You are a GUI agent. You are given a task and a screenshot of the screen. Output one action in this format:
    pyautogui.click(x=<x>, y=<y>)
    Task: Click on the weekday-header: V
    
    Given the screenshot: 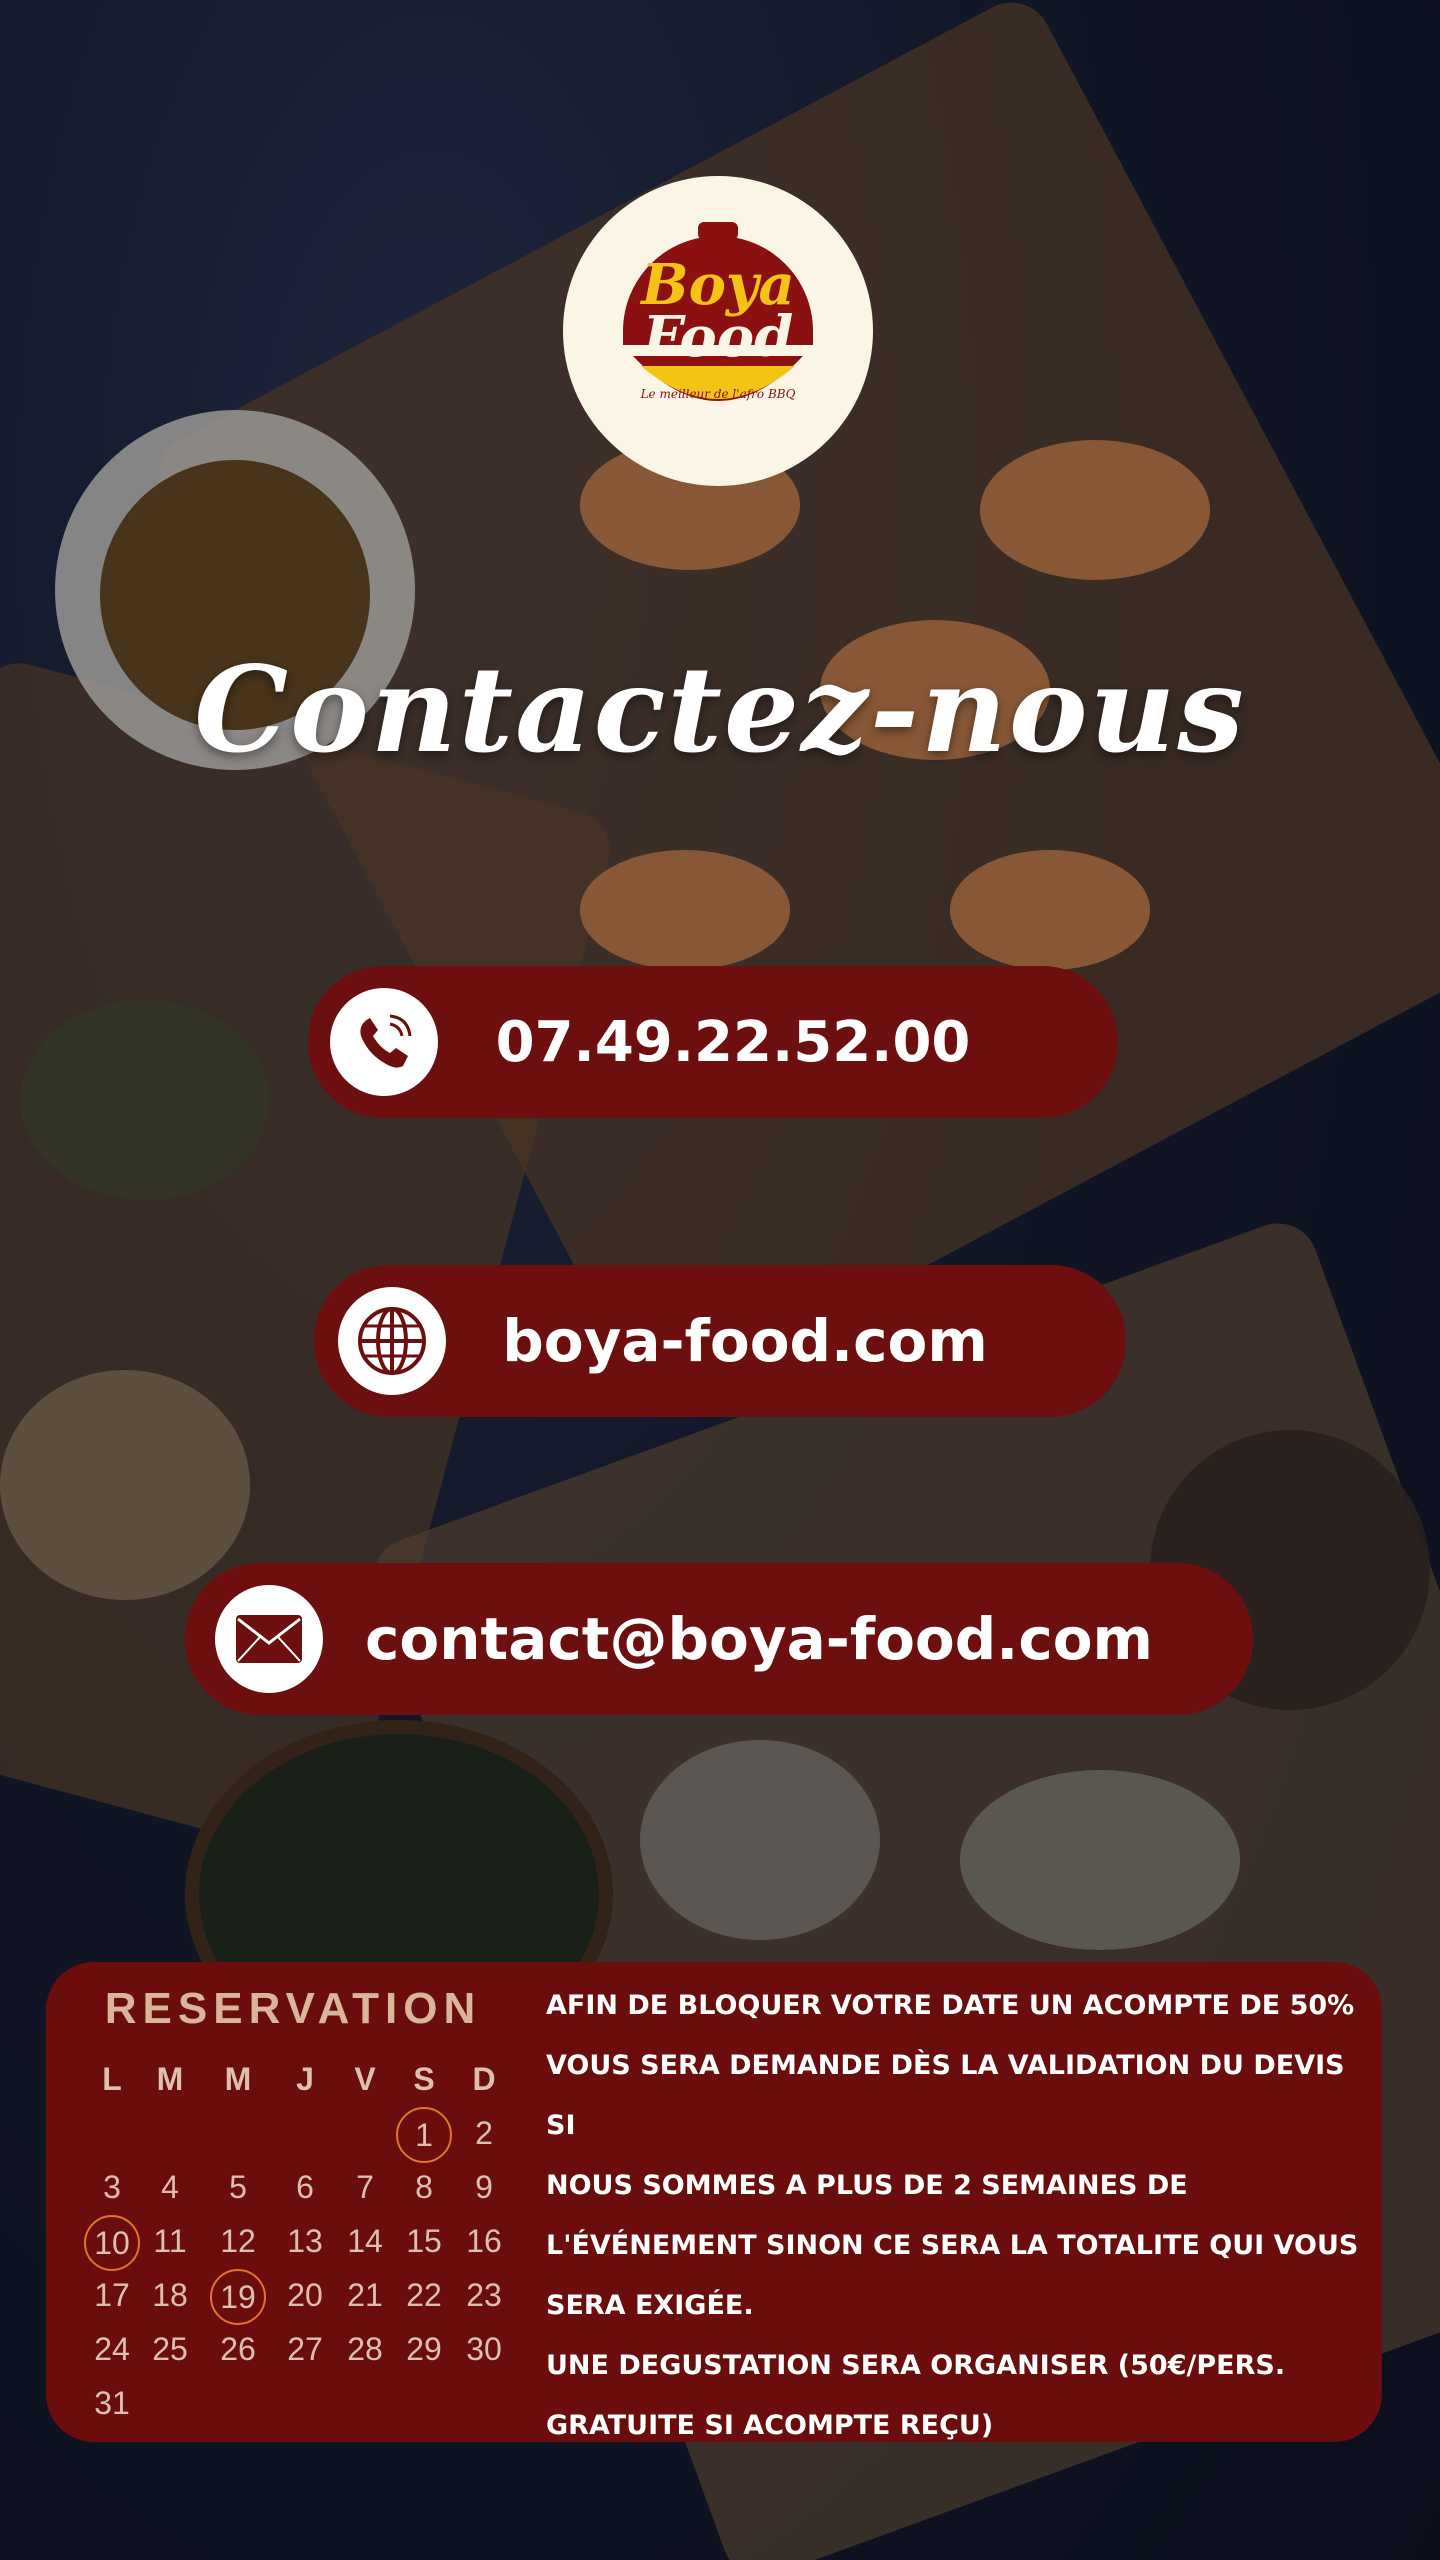 What is the action you would take?
    pyautogui.click(x=365, y=2079)
    